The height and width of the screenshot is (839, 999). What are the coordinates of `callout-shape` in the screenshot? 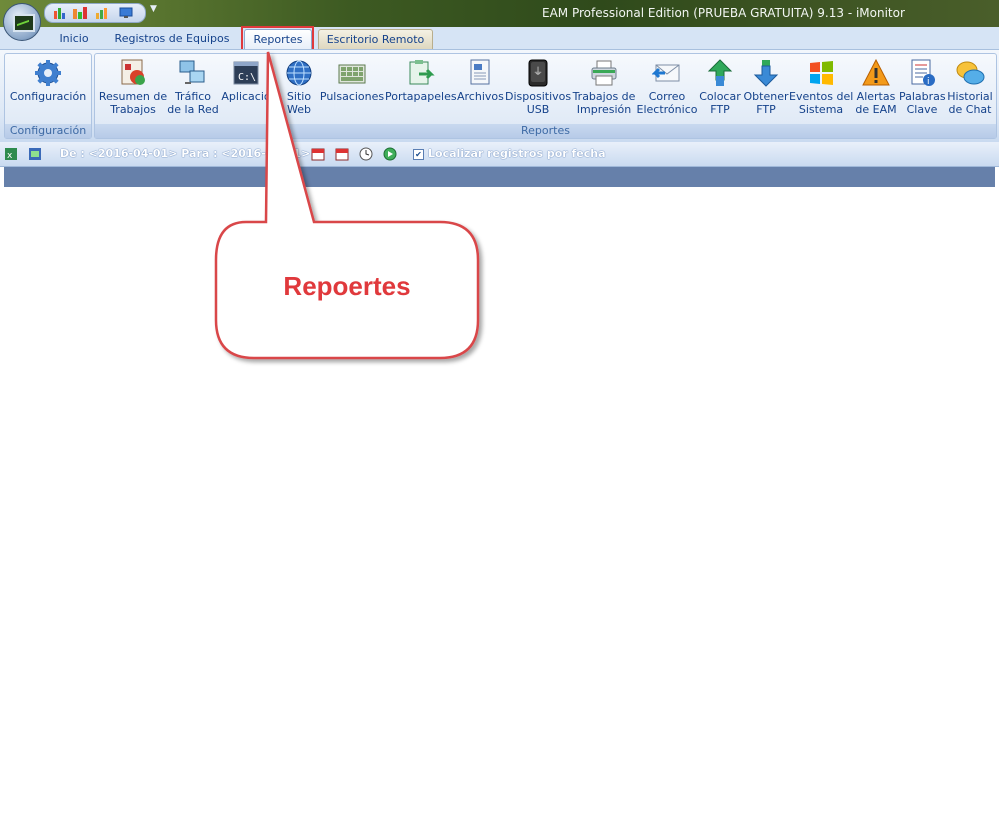 It's located at (347, 205).